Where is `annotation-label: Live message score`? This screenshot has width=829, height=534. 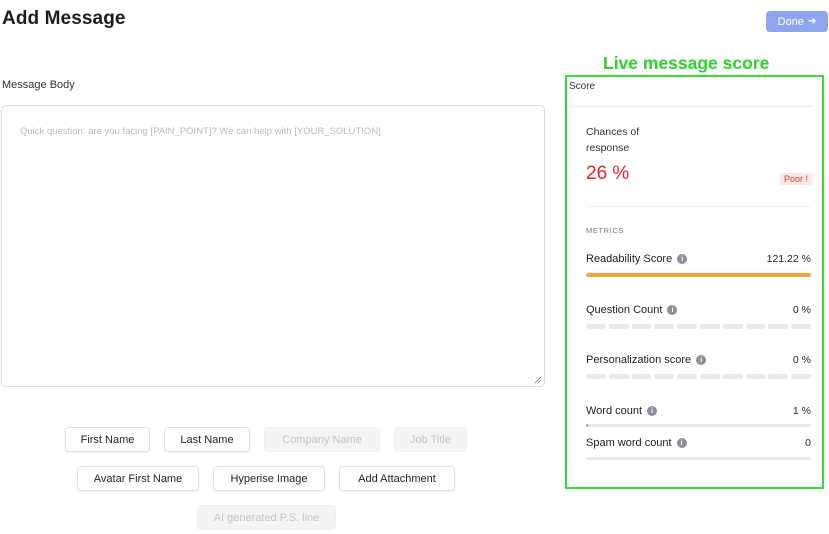
annotation-label: Live message score is located at coordinates (686, 63).